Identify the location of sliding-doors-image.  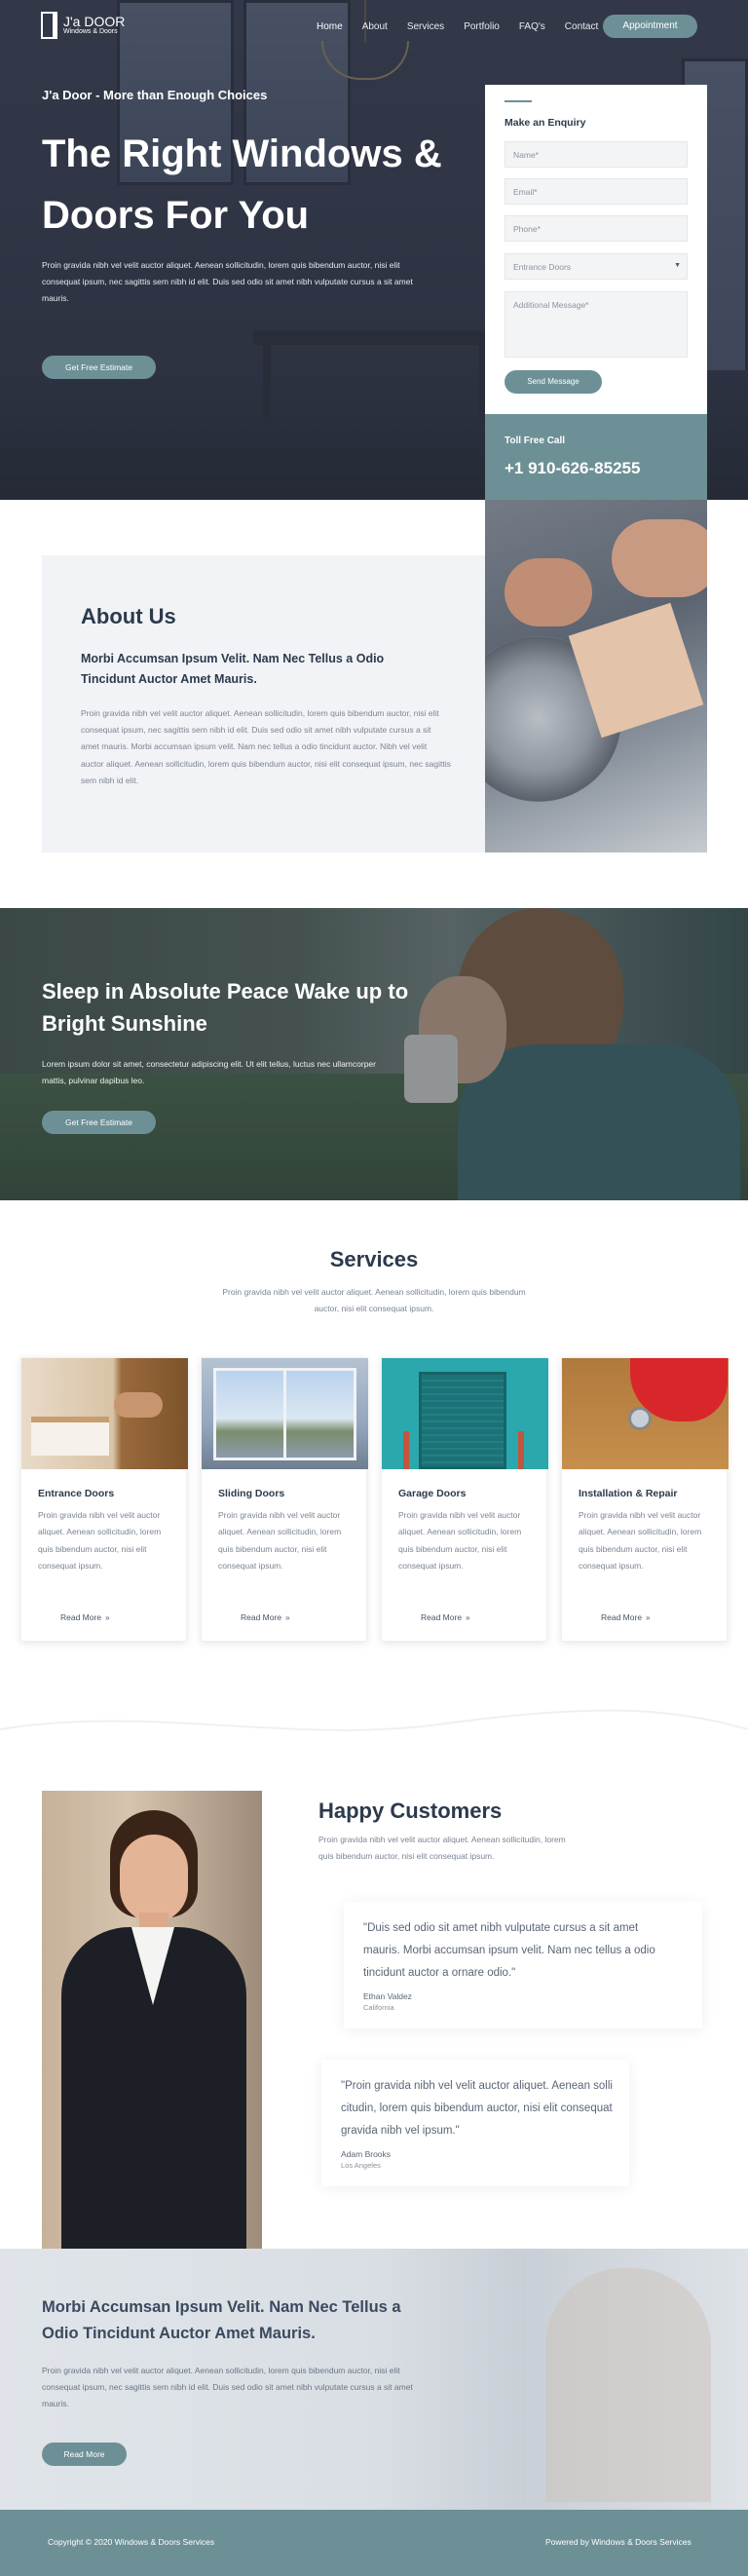
(285, 1413).